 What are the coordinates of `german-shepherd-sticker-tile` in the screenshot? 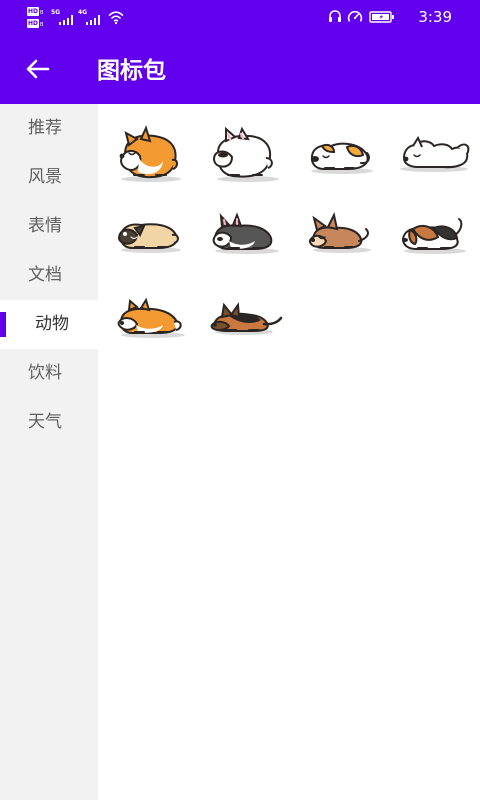 It's located at (247, 321).